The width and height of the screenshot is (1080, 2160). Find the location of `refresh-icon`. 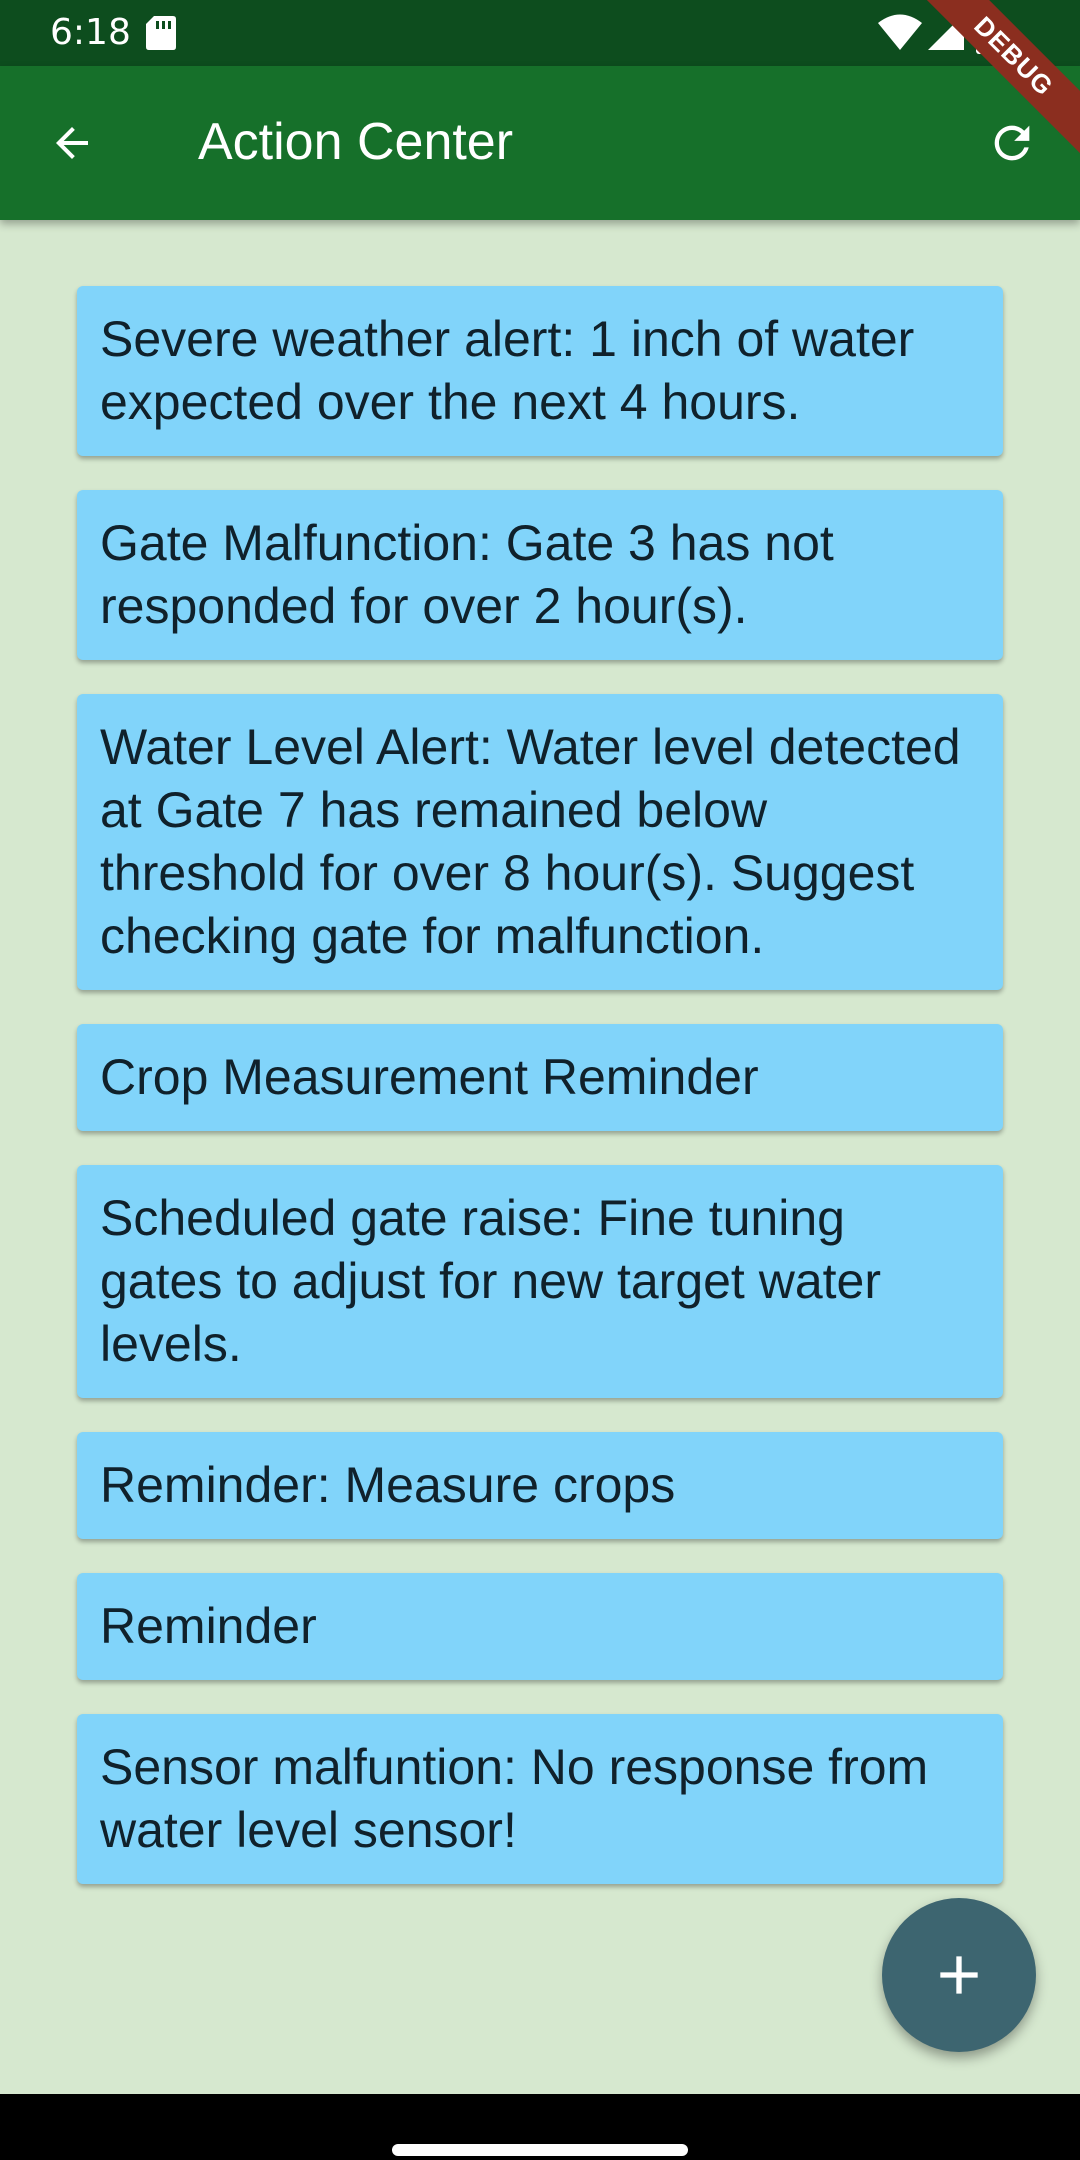

refresh-icon is located at coordinates (1012, 143).